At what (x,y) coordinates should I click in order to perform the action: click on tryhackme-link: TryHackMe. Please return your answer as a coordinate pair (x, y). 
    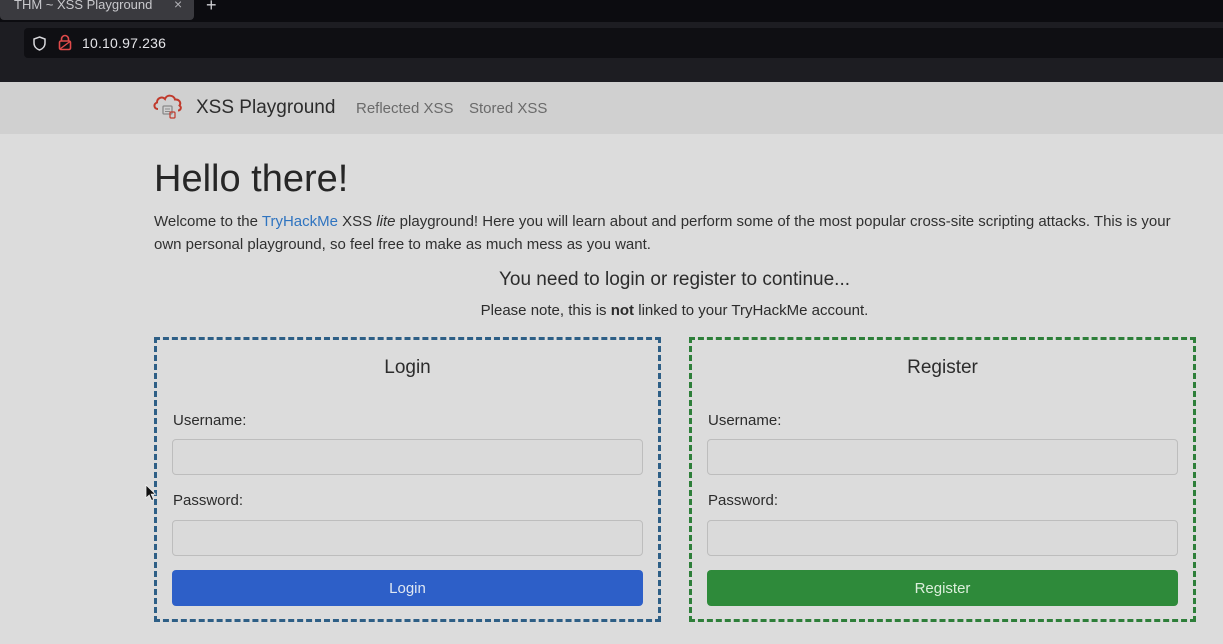
    Looking at the image, I should click on (300, 221).